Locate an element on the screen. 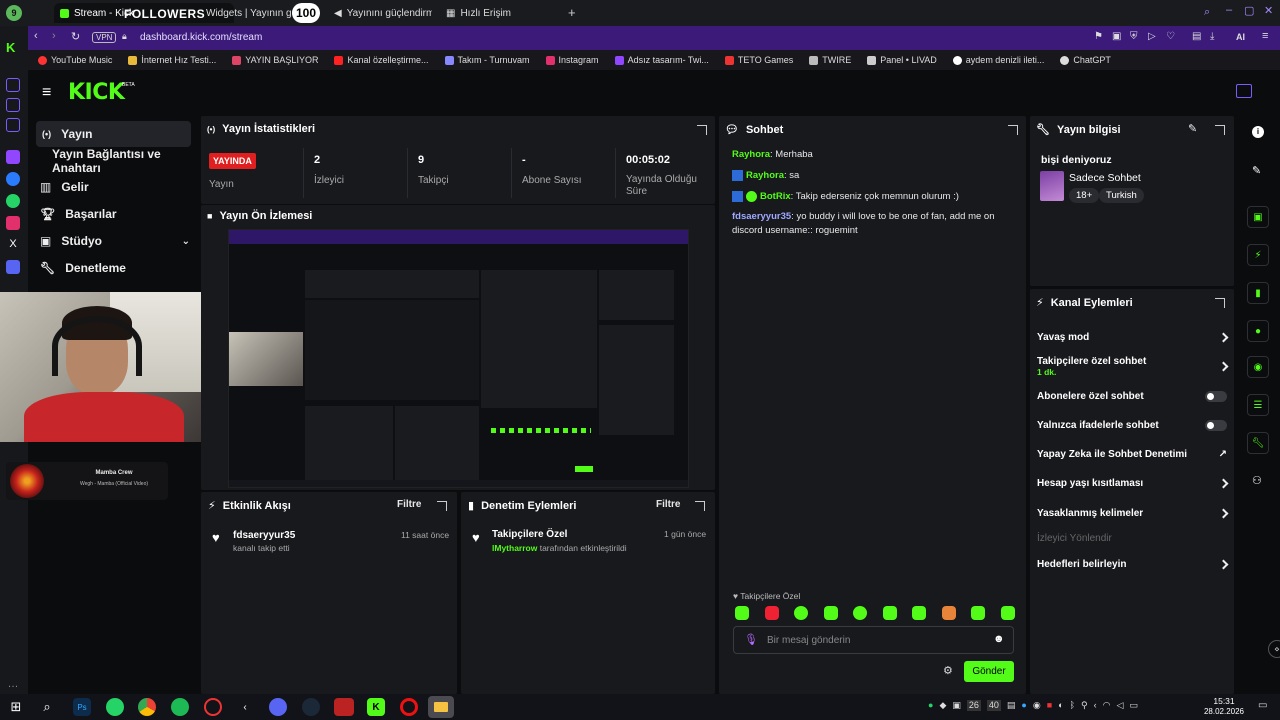 This screenshot has width=1280, height=720. action-slow-mode: Yavaş mod is located at coordinates (1133, 337).